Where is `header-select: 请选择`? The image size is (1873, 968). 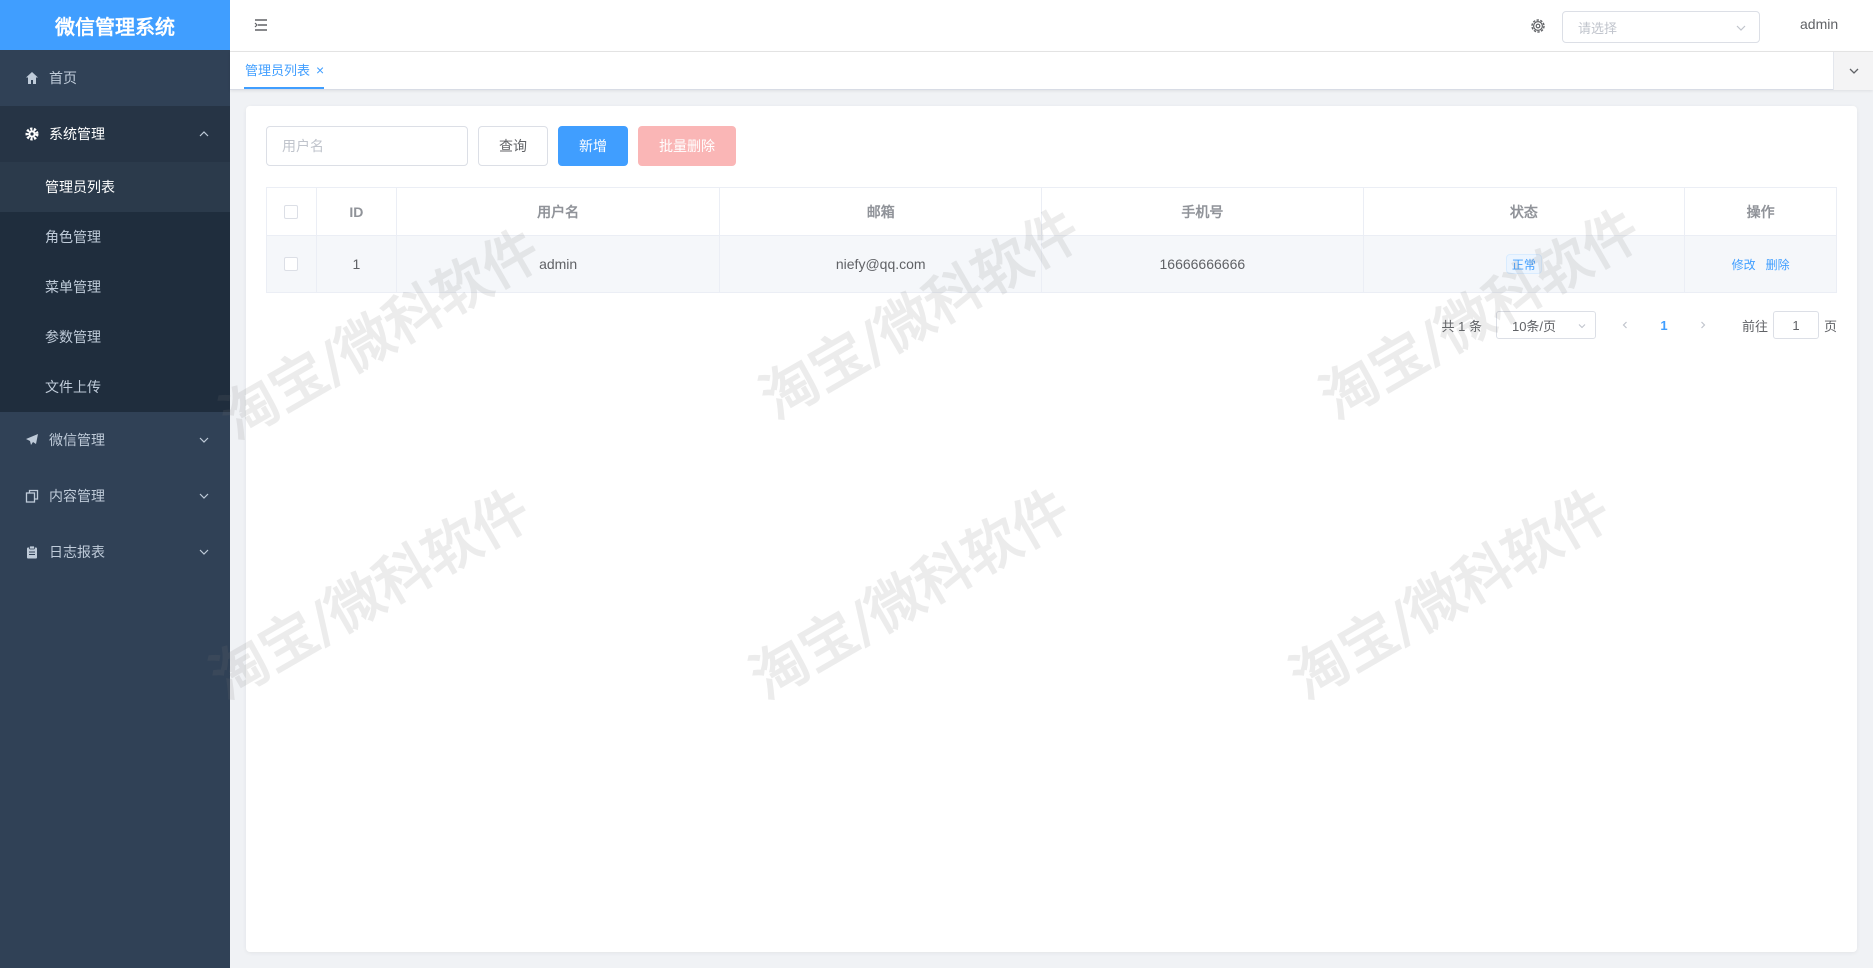 header-select: 请选择 is located at coordinates (1661, 27).